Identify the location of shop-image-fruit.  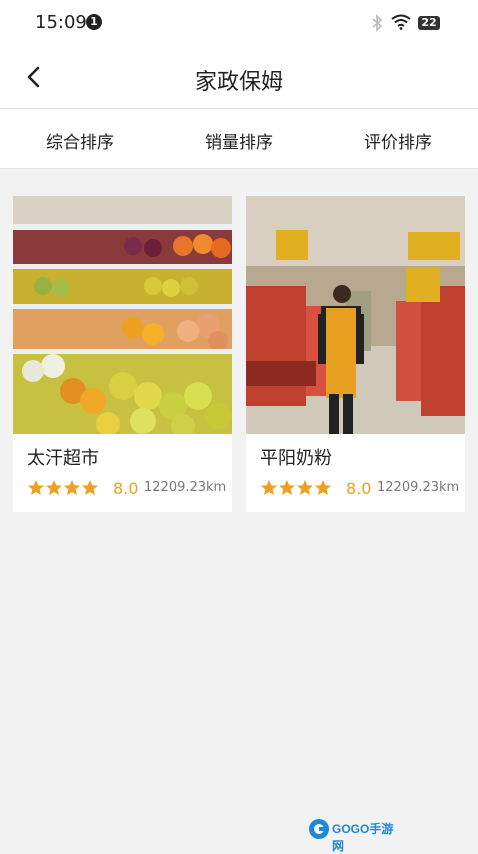
(122, 315).